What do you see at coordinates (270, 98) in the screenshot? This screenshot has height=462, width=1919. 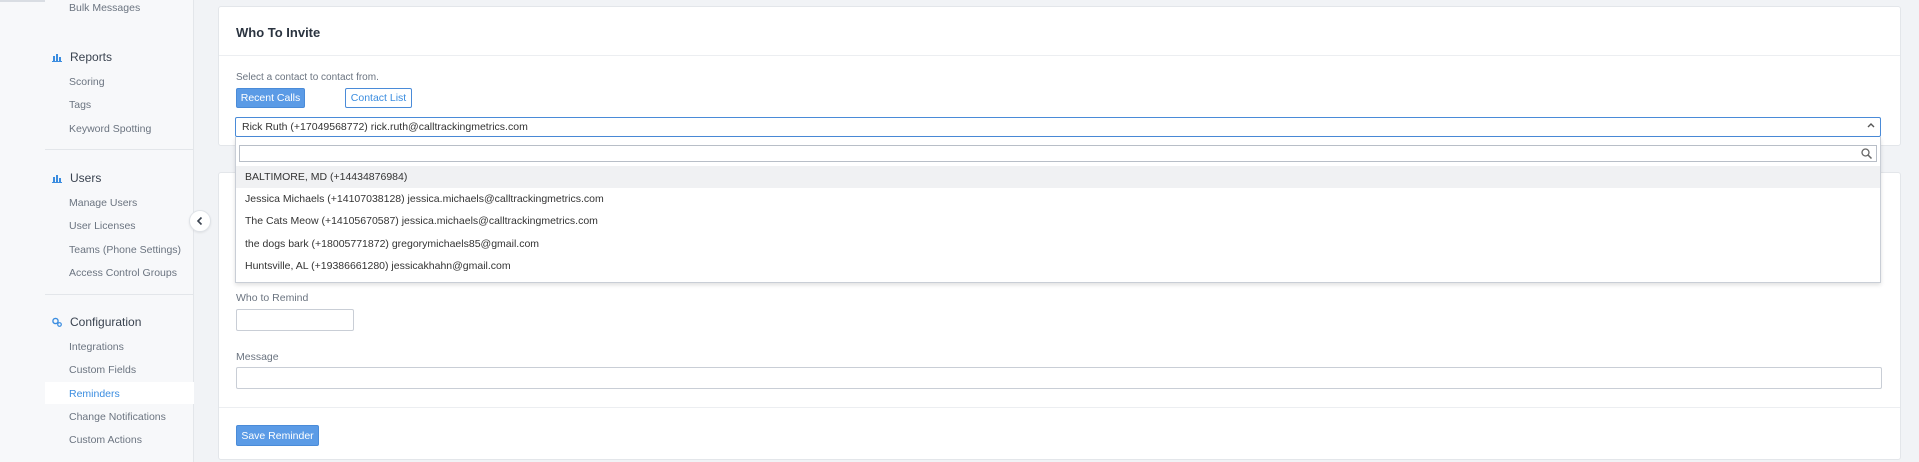 I see `recent-calls-button: Recent Calls` at bounding box center [270, 98].